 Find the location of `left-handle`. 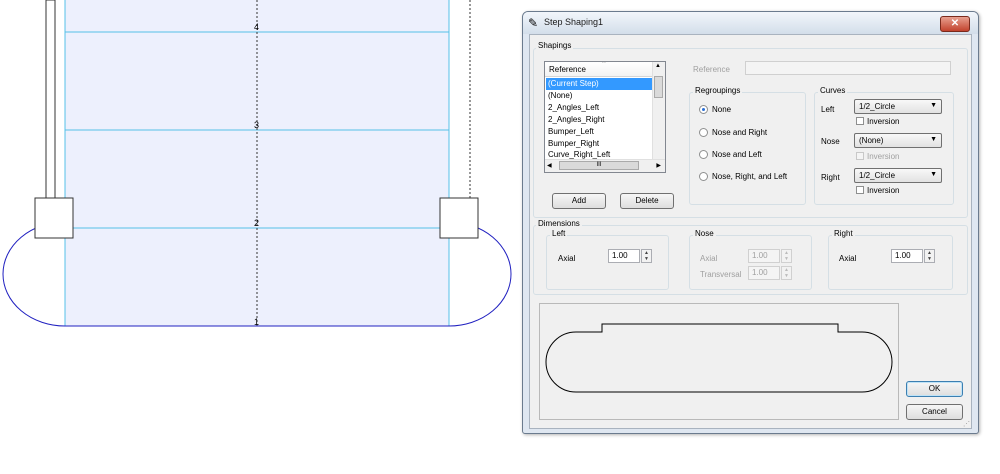

left-handle is located at coordinates (54, 218).